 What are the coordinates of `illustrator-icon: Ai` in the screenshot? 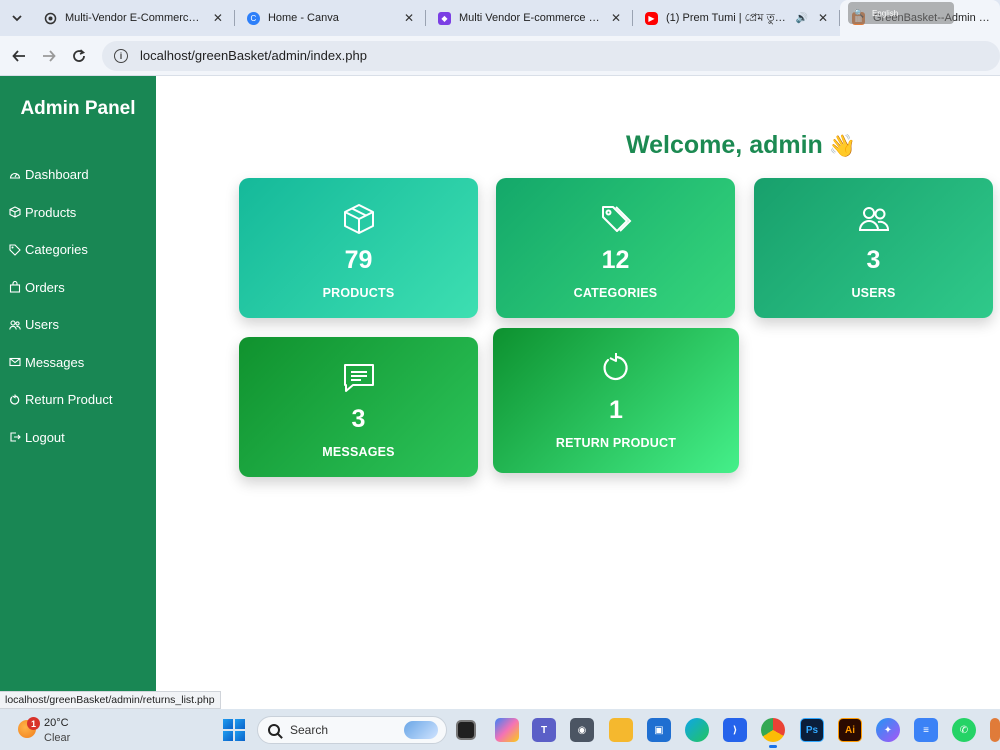 It's located at (850, 730).